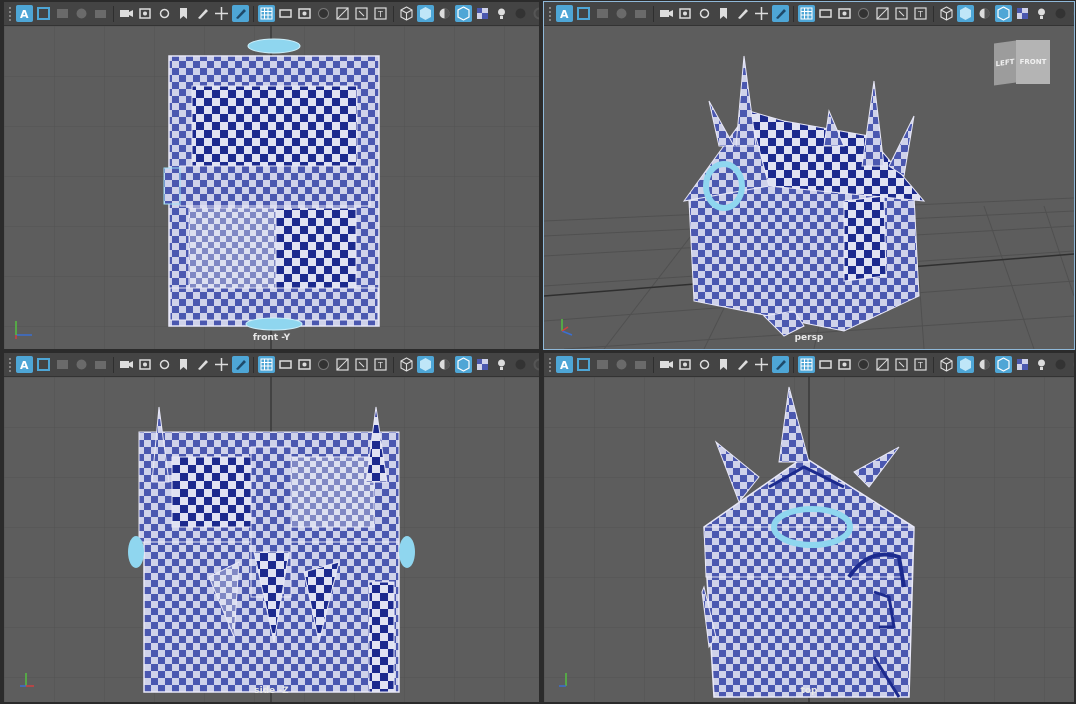  I want to click on view-cube-front: FRONT, so click(1033, 62).